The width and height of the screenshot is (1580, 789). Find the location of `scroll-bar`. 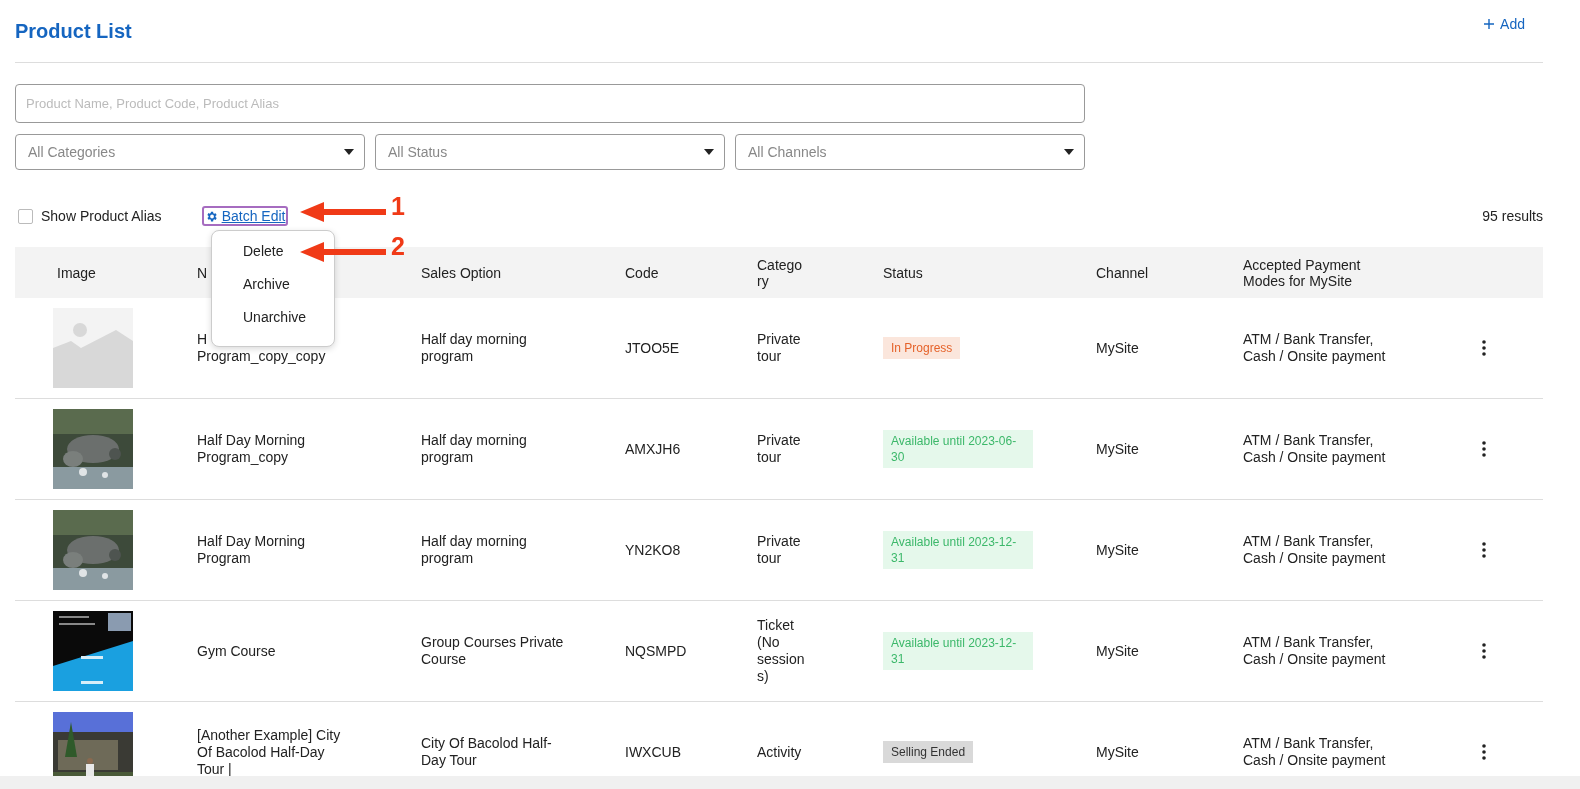

scroll-bar is located at coordinates (790, 782).